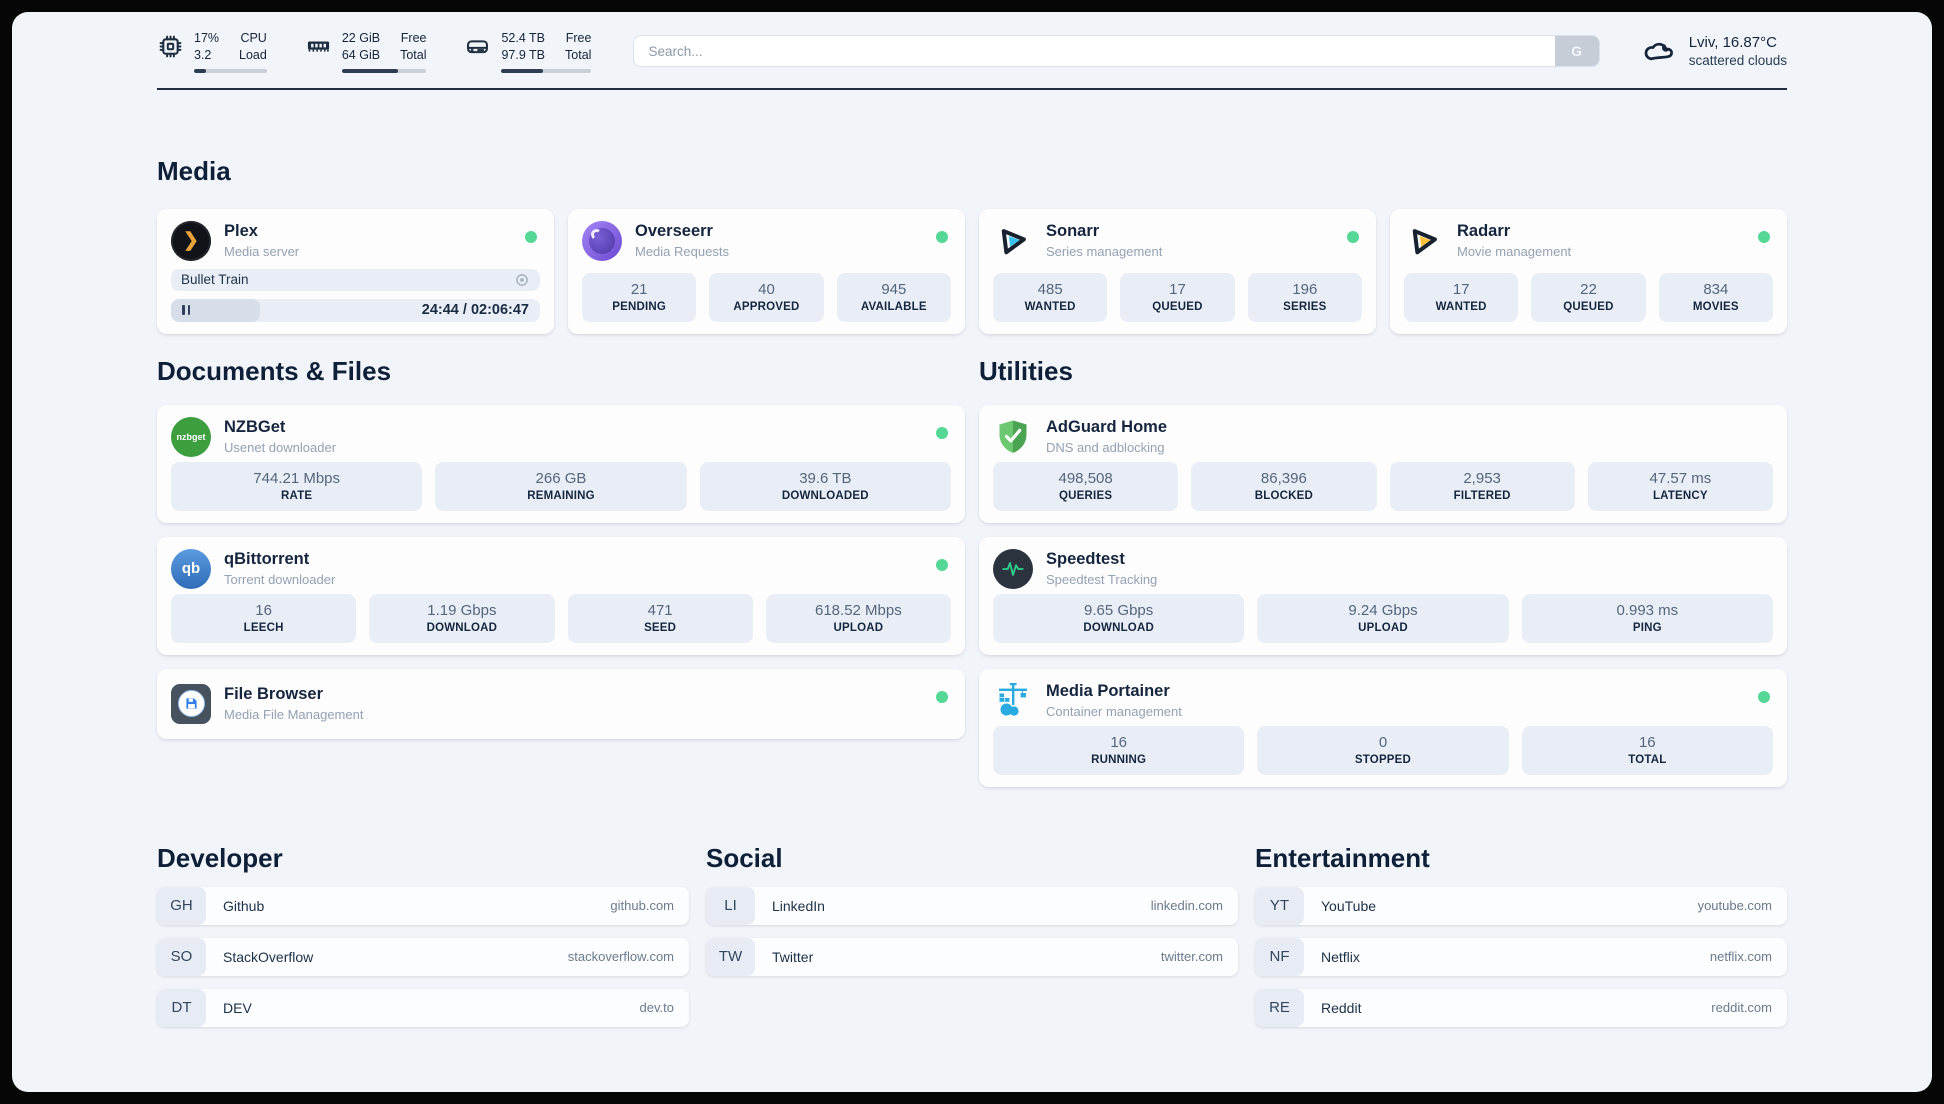 This screenshot has width=1944, height=1104. Describe the element at coordinates (730, 905) in the screenshot. I see `bookmark-abbr: LI` at that location.